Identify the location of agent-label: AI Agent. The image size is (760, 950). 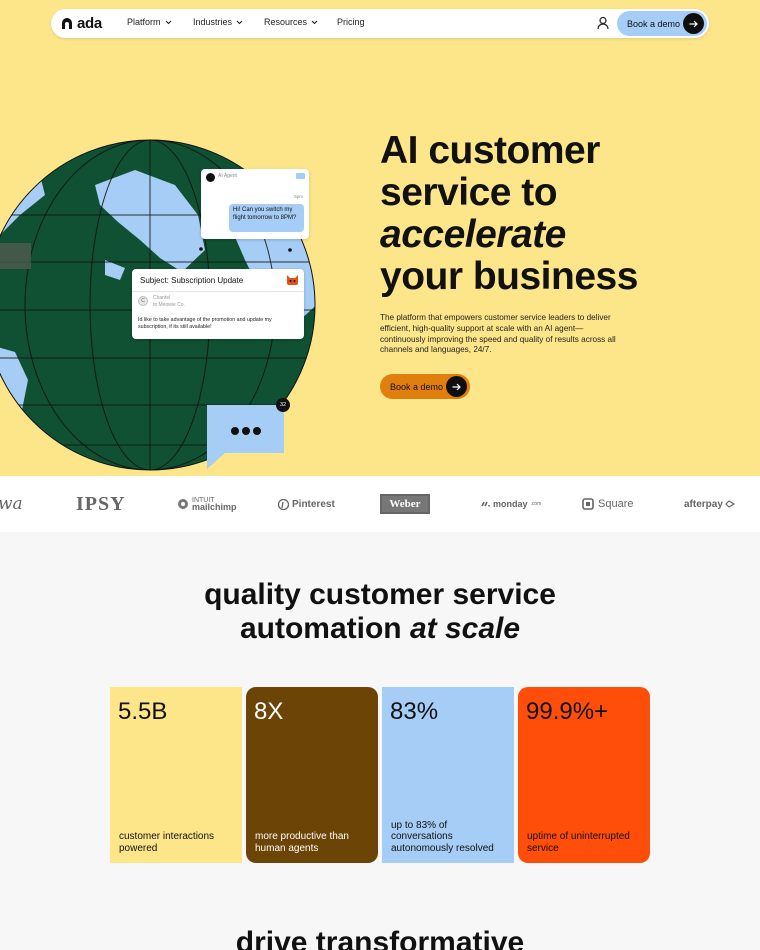
(227, 176).